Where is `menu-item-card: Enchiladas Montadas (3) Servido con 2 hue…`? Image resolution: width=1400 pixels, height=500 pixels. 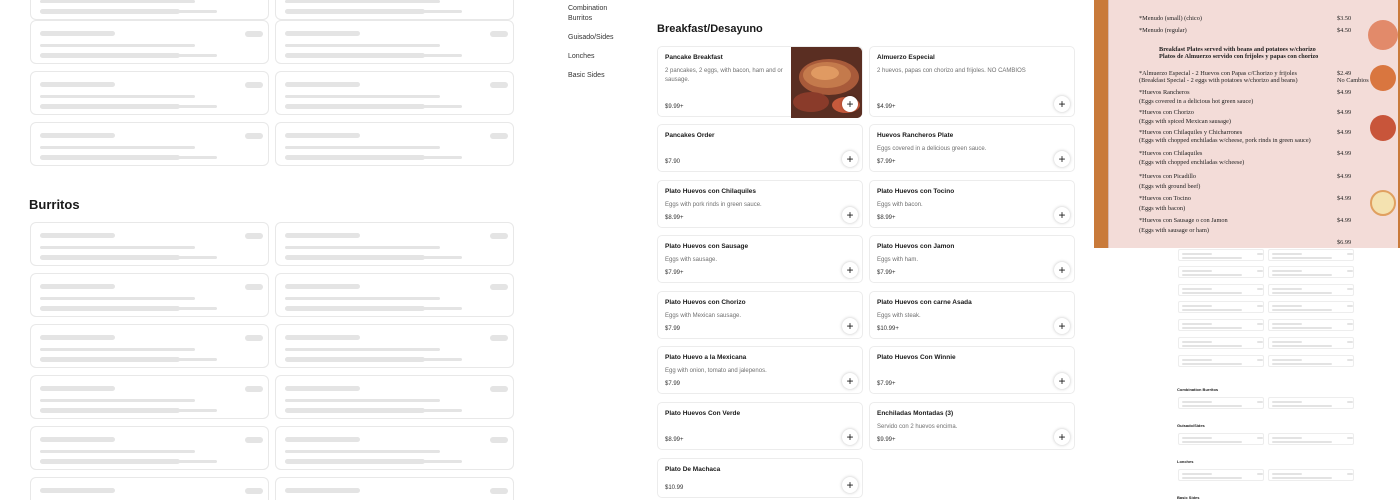 menu-item-card: Enchiladas Montadas (3) Servido con 2 hue… is located at coordinates (972, 426).